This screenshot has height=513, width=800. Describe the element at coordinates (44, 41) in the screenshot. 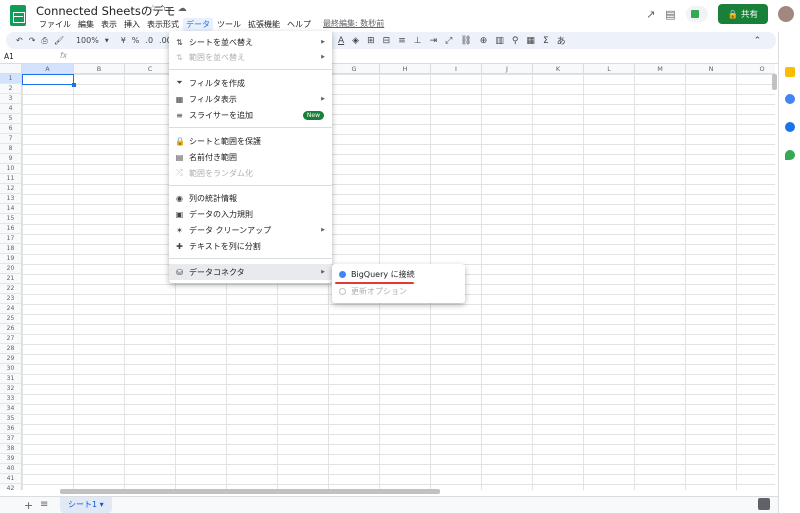

I see `print-icon: ⎙` at that location.